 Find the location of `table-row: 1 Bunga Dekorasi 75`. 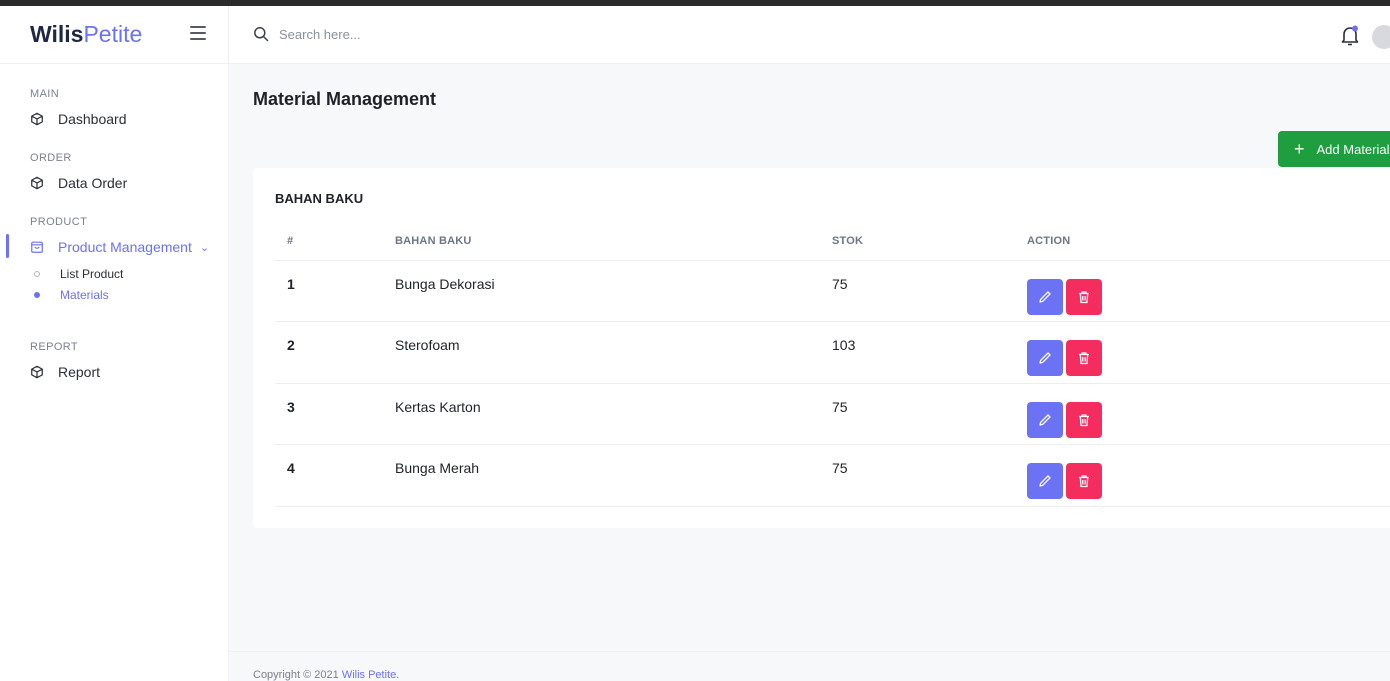

table-row: 1 Bunga Dekorasi 75 is located at coordinates (832, 291).